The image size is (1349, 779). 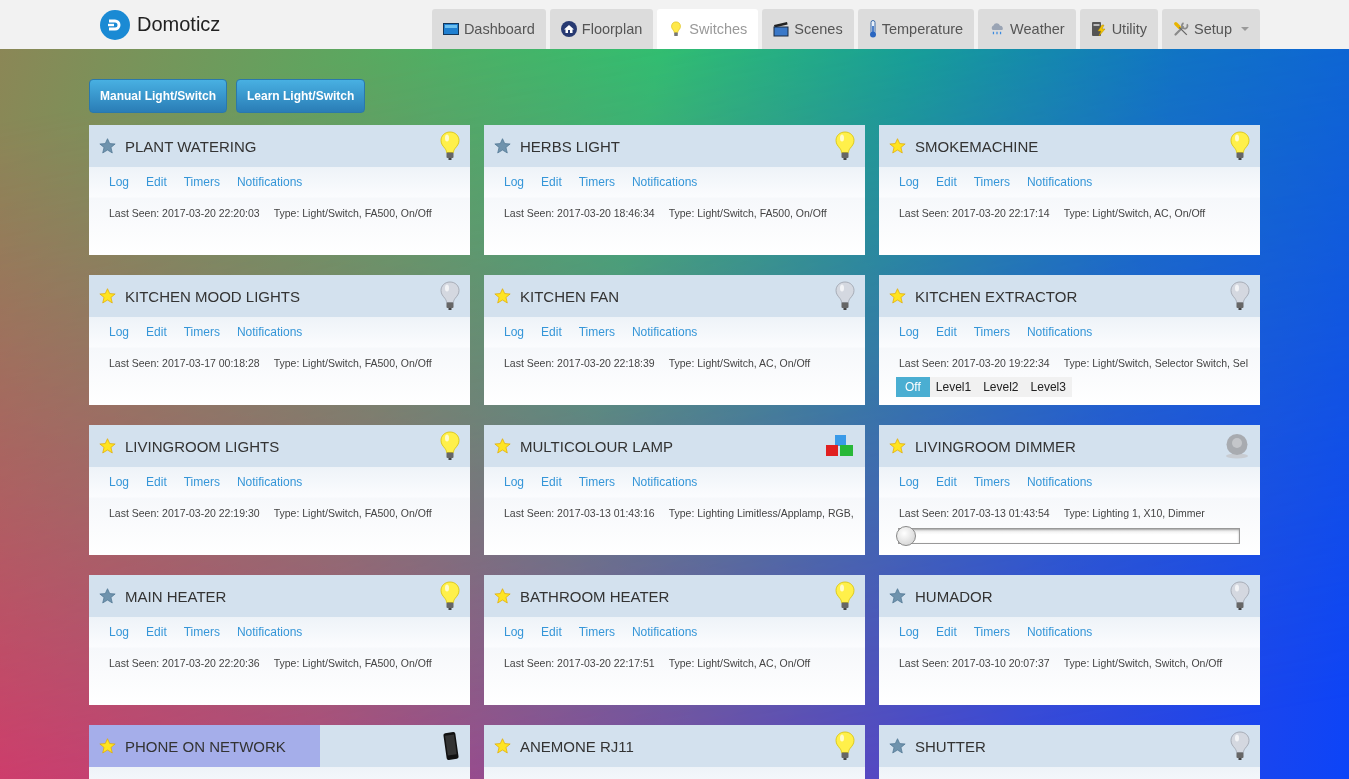 I want to click on color-cubes-icon, so click(x=840, y=446).